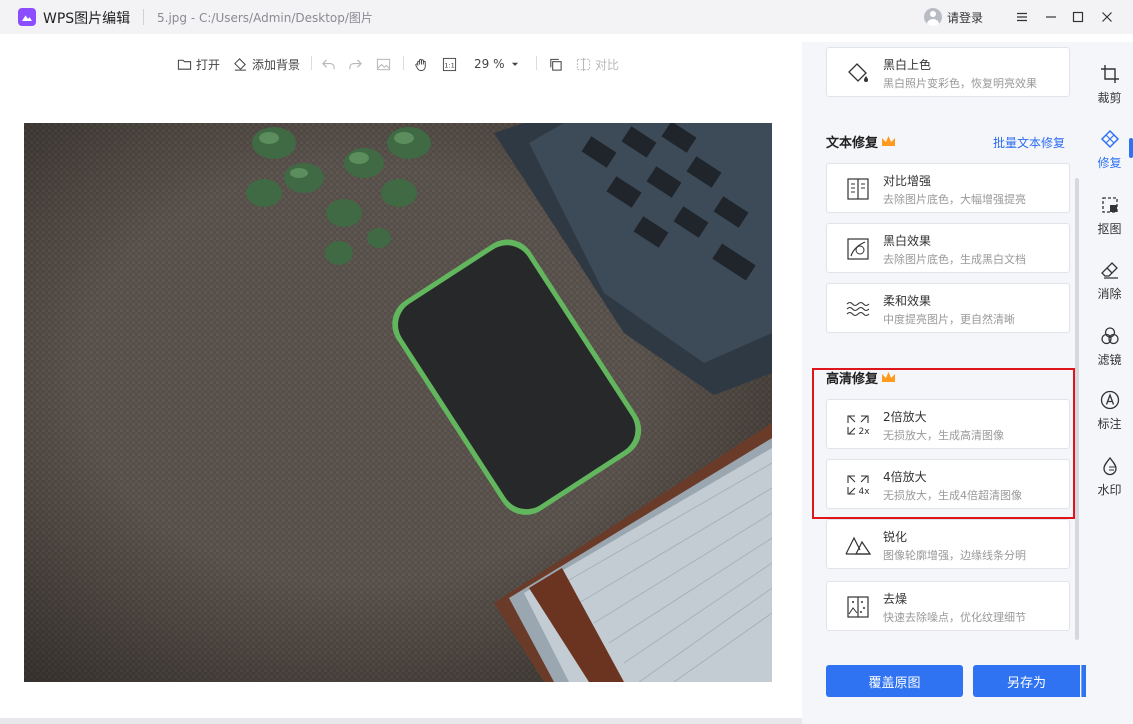 The height and width of the screenshot is (724, 1133). I want to click on nav-erase-label: 消除, so click(1109, 294).